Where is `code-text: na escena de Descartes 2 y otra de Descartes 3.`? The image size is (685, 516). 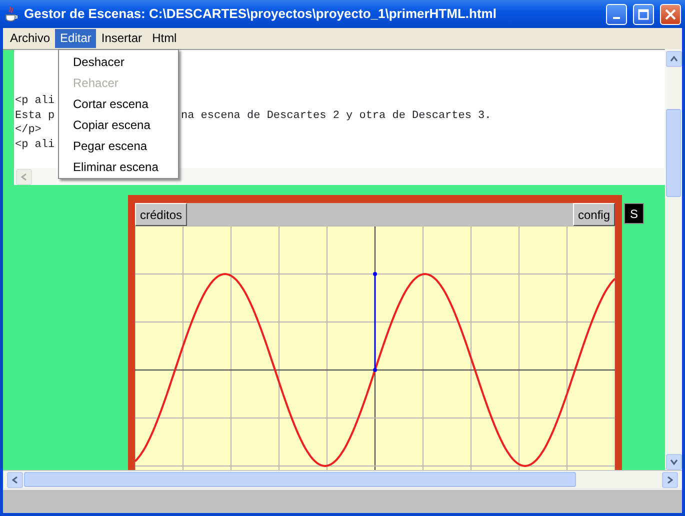
code-text: na escena de Descartes 2 y otra de Descartes 3. is located at coordinates (336, 115).